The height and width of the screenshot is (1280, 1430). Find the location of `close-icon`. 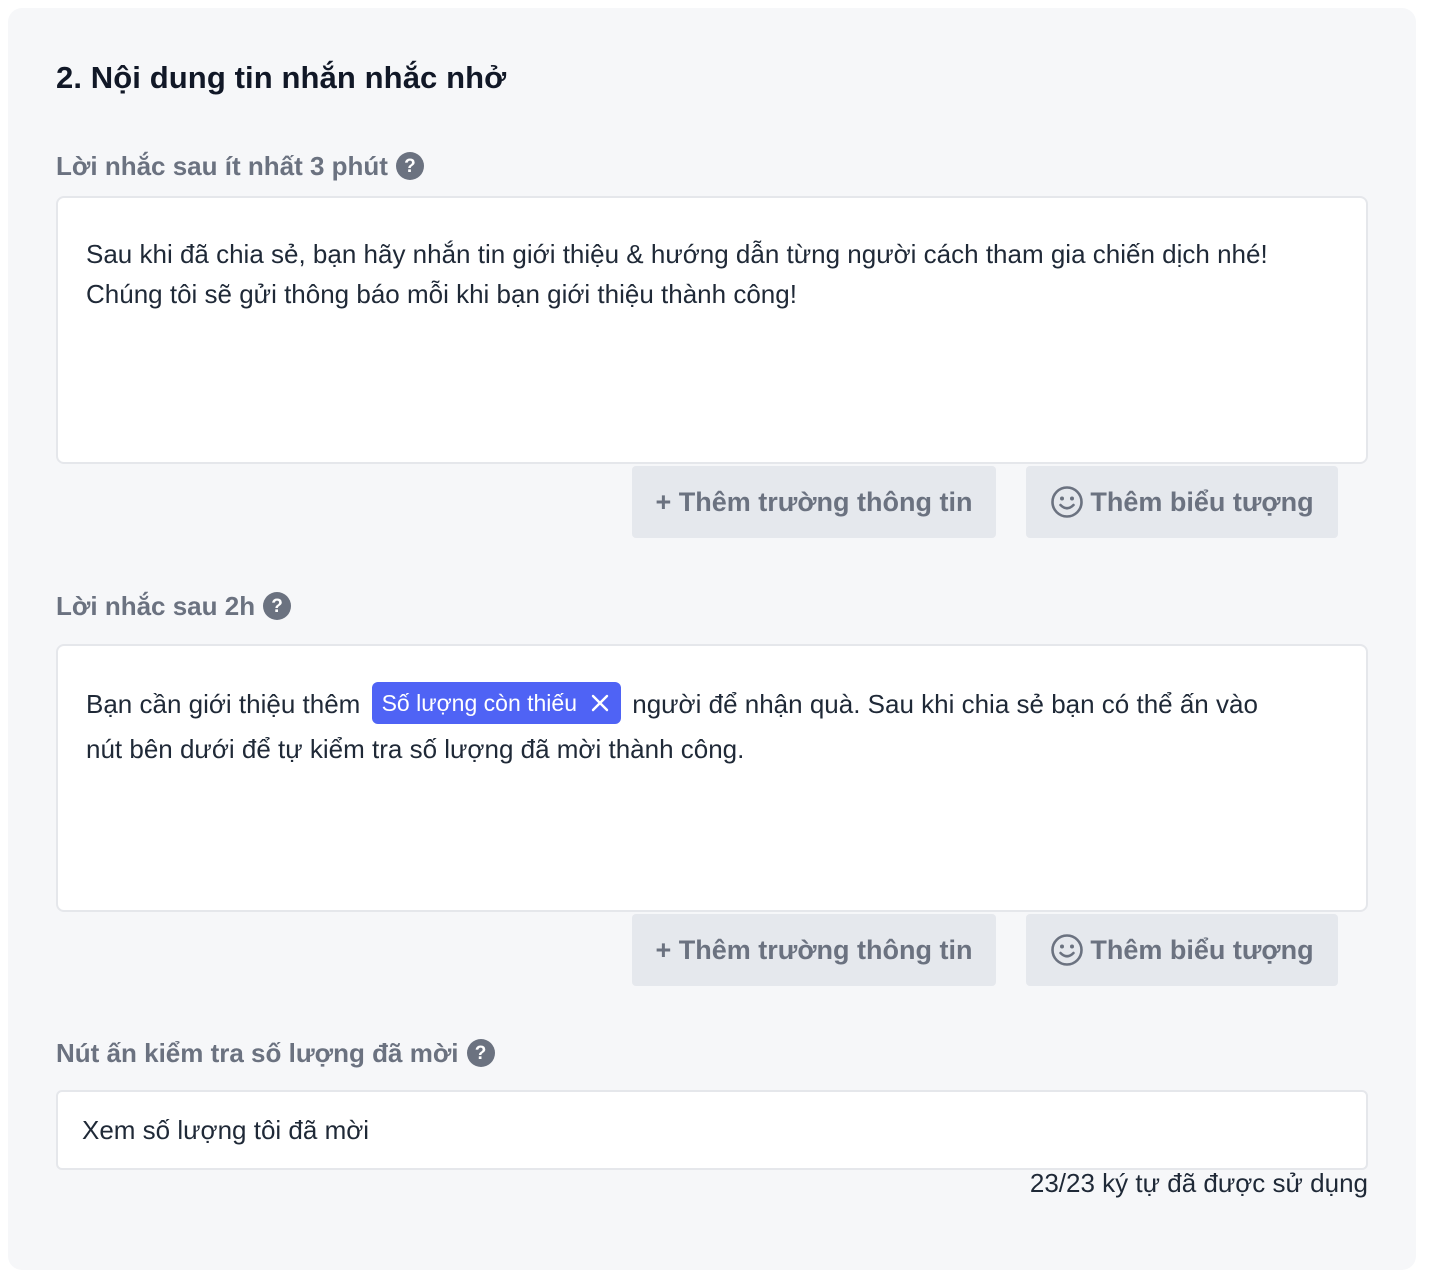

close-icon is located at coordinates (600, 703).